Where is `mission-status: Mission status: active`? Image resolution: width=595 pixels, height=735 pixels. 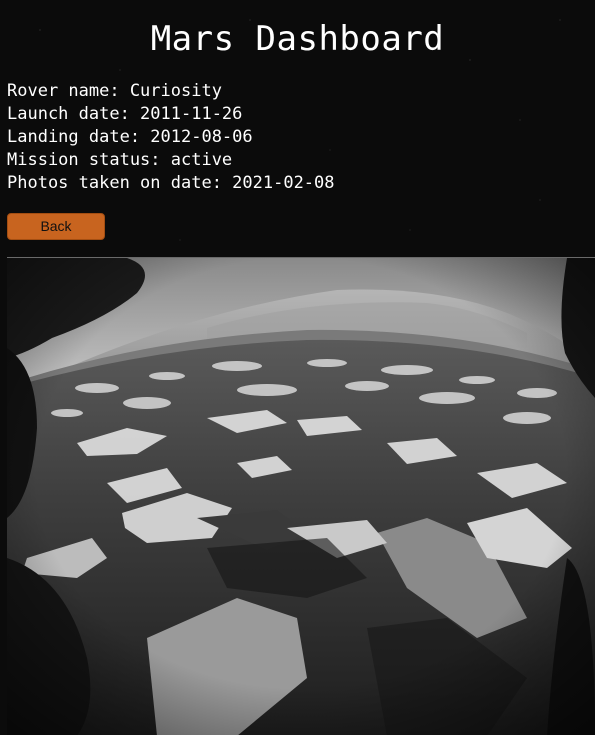
mission-status: Mission status: active is located at coordinates (120, 160).